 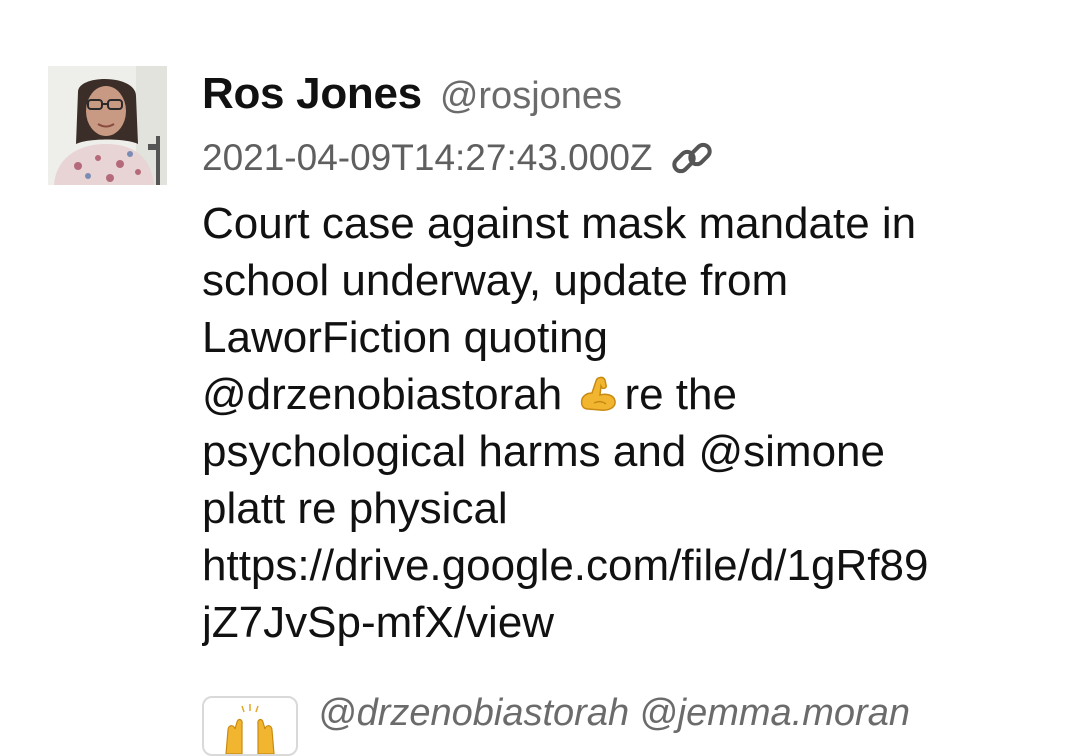 What do you see at coordinates (774, 713) in the screenshot?
I see `reply-mention: @jemma.moran` at bounding box center [774, 713].